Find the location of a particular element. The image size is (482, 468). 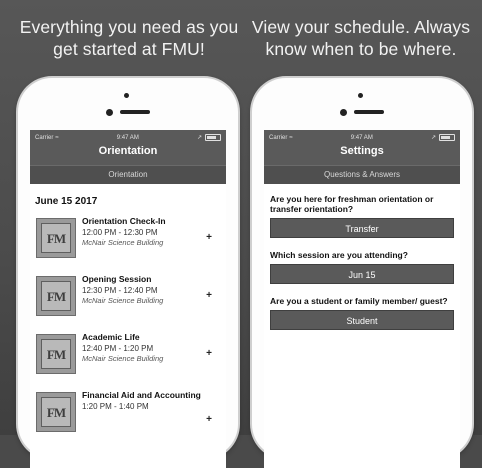

answer-orientation-type-button: Transfer is located at coordinates (362, 228).